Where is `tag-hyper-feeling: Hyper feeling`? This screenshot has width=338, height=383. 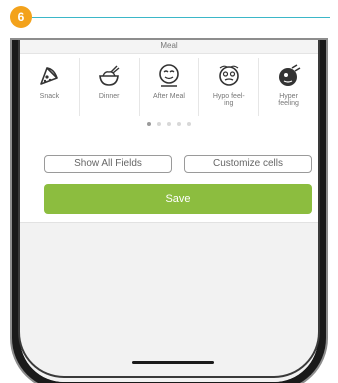
tag-hyper-feeling: Hyper feeling is located at coordinates (288, 87).